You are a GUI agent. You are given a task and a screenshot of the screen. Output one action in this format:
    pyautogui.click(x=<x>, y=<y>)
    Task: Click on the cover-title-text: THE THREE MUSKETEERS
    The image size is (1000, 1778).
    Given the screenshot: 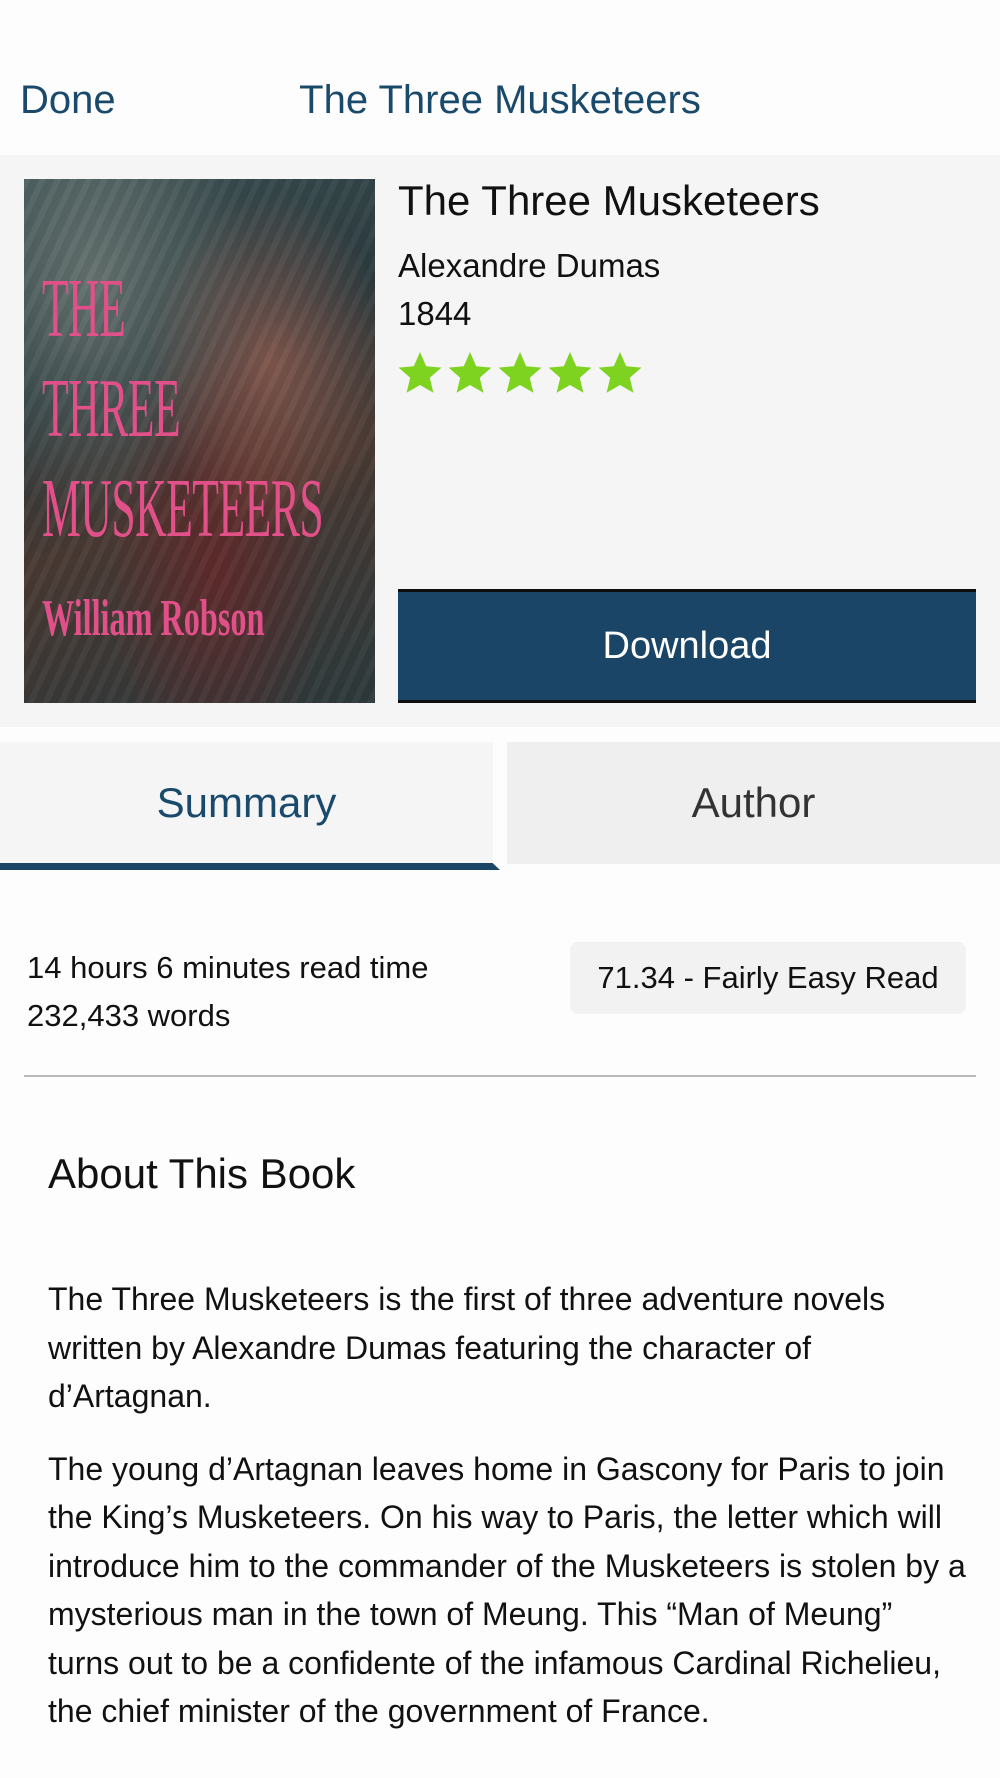 What is the action you would take?
    pyautogui.click(x=183, y=409)
    